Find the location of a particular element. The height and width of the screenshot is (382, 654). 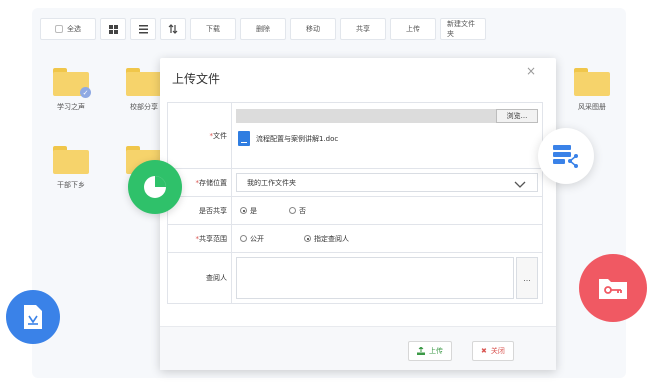

close-button-label: 关闭 is located at coordinates (497, 351).